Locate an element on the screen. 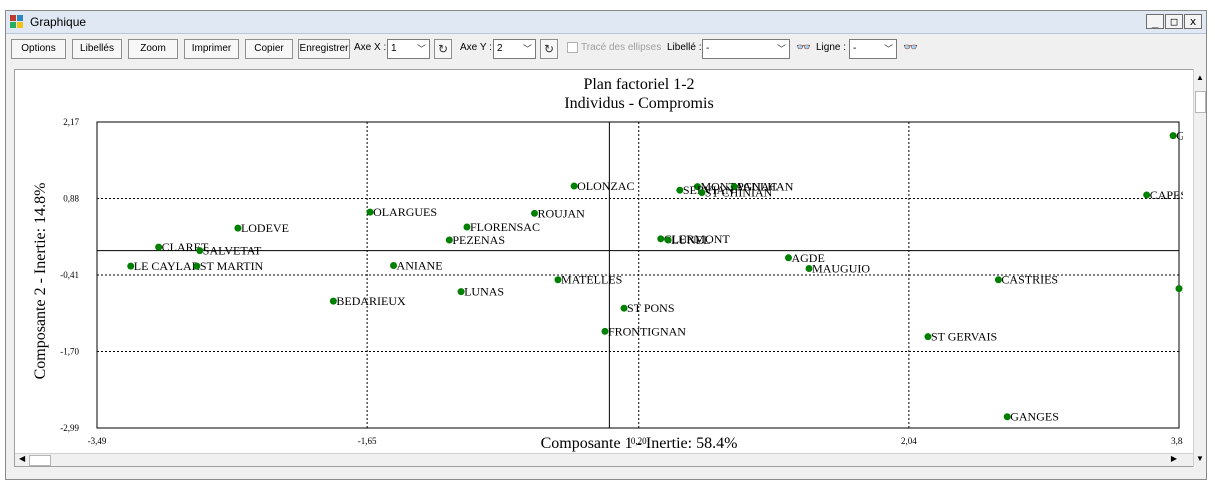 This screenshot has height=483, width=1215. y-tick-label: -1,70 is located at coordinates (69, 352).